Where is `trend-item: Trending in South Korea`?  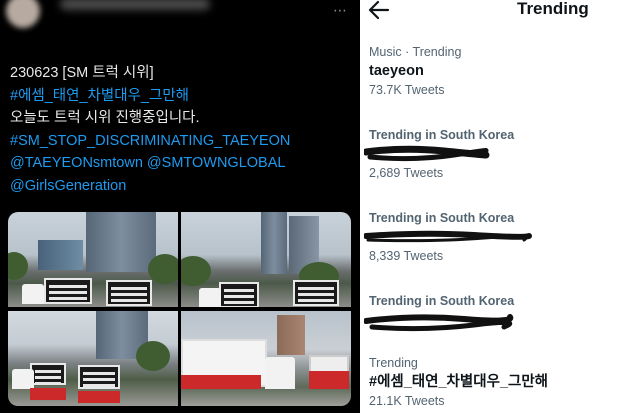
trend-item: Trending in South Korea is located at coordinates (496, 312).